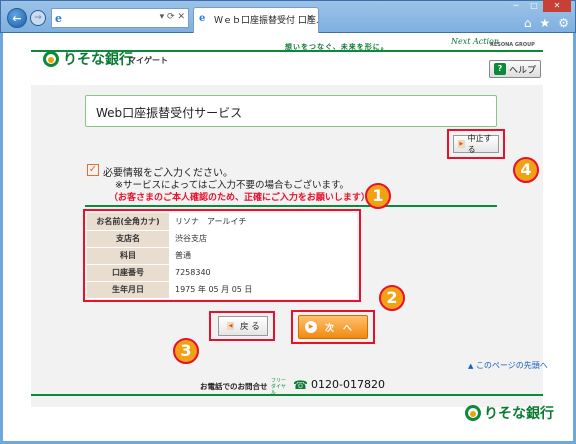 This screenshot has width=576, height=444. Describe the element at coordinates (348, 384) in the screenshot. I see `phone-number: 0120-017820` at that location.